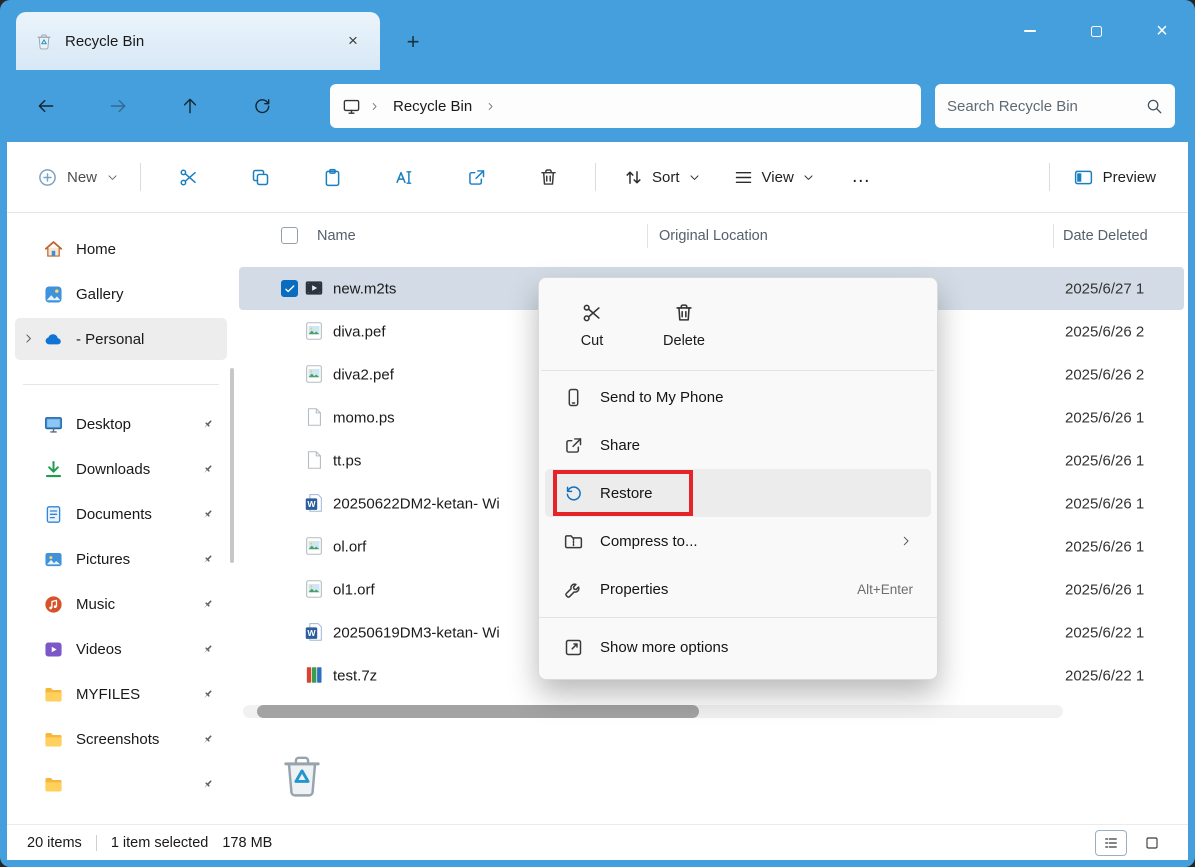  What do you see at coordinates (713, 236) in the screenshot?
I see `column-header-original-location: Original Location` at bounding box center [713, 236].